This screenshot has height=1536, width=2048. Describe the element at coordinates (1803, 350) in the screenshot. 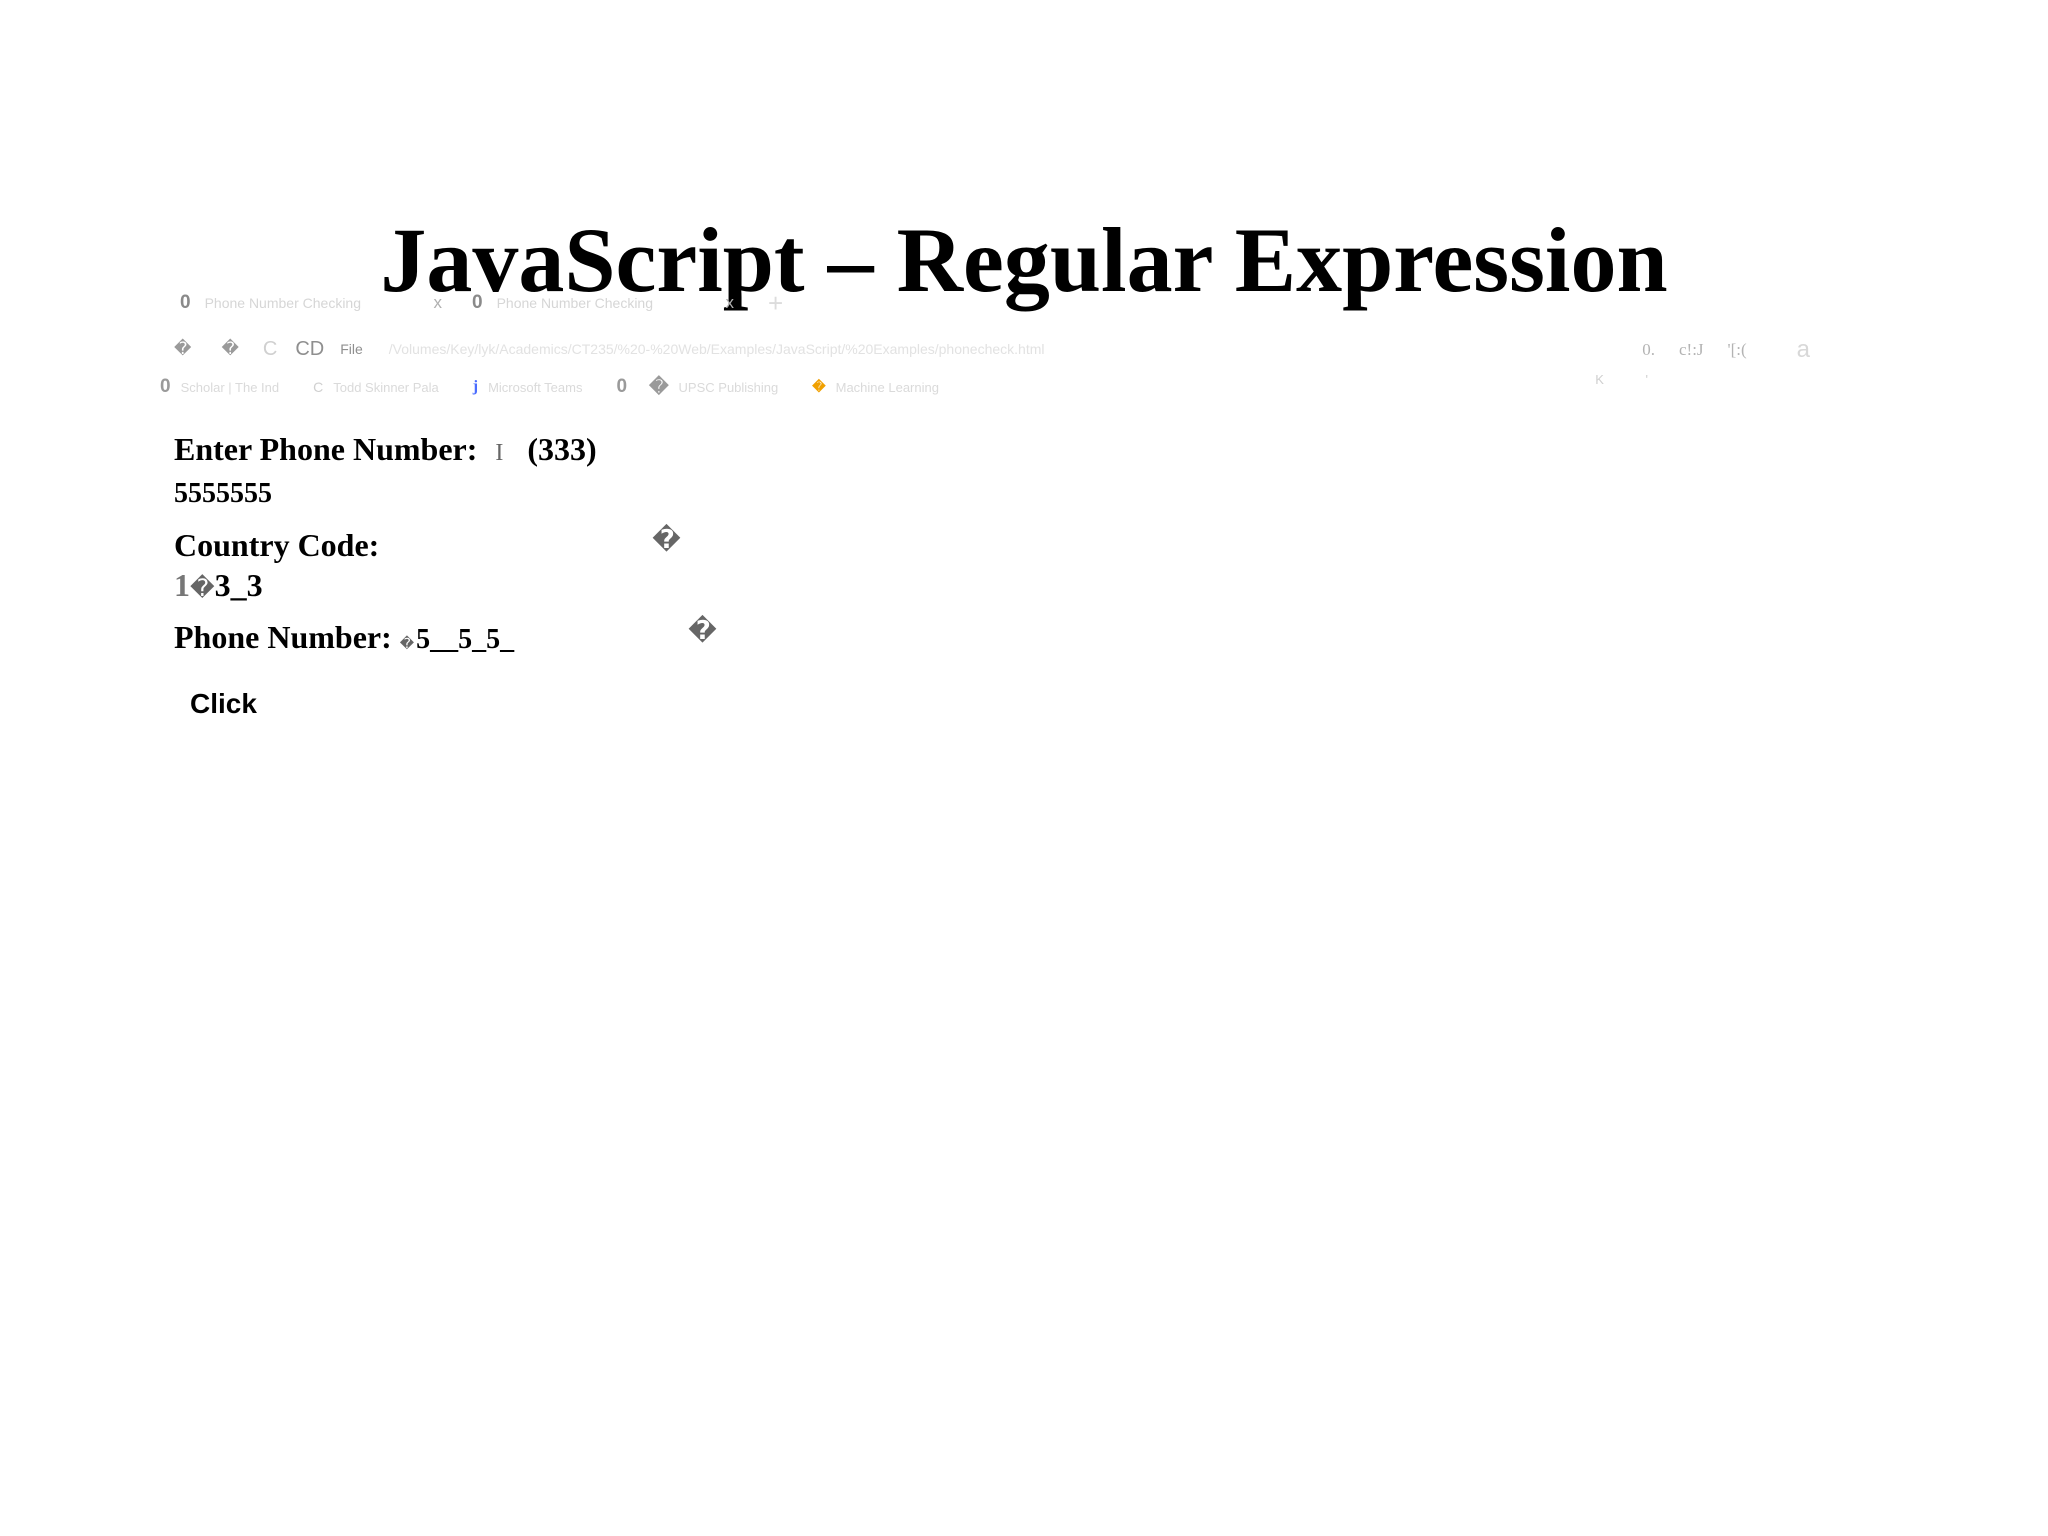

I see `profile-icon: a` at that location.